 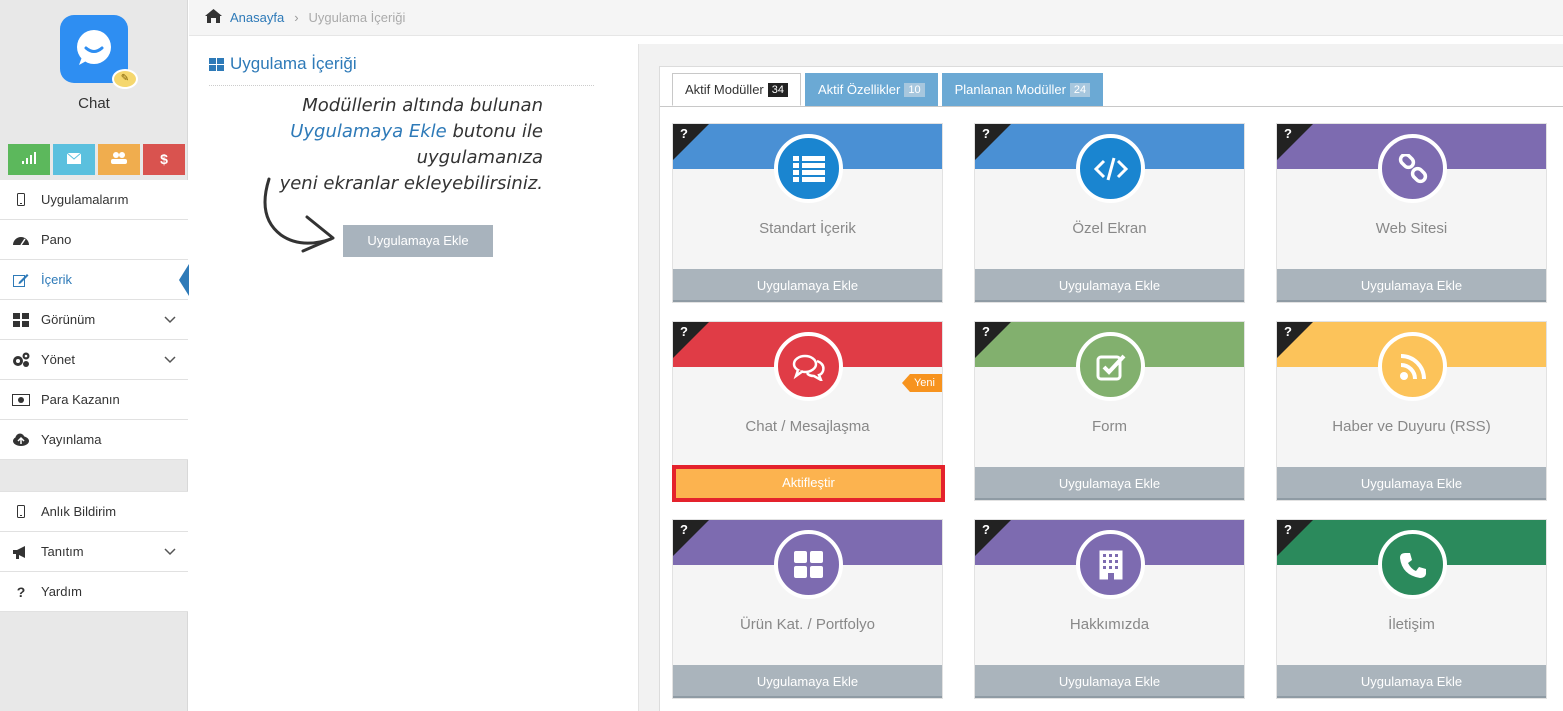 What do you see at coordinates (80, 399) in the screenshot?
I see `sidebar-item-label: Para Kazanın` at bounding box center [80, 399].